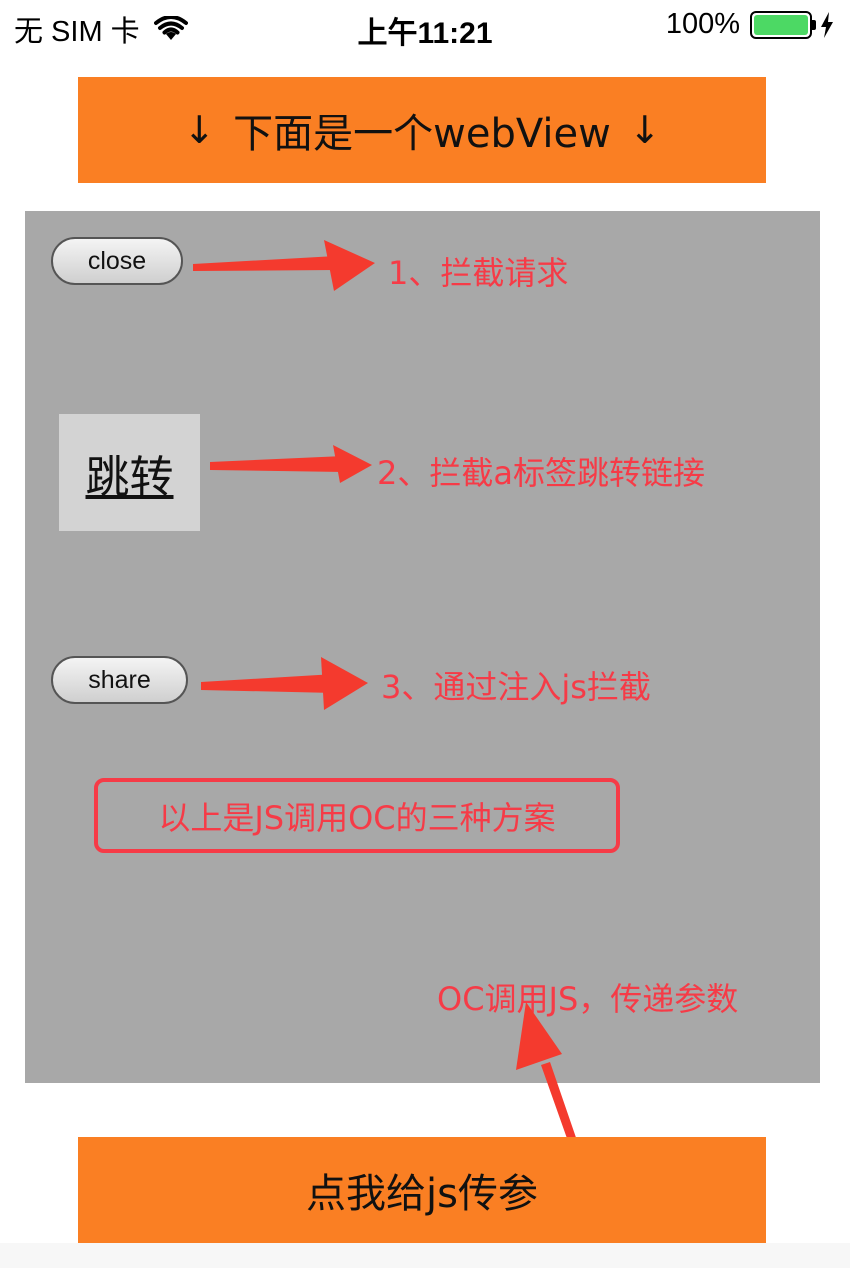 This screenshot has height=1268, width=850. Describe the element at coordinates (425, 1255) in the screenshot. I see `bottom-strip` at that location.